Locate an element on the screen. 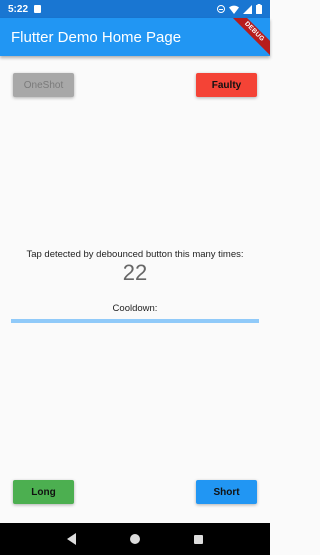 The height and width of the screenshot is (555, 320). cooldown-progress-fill is located at coordinates (135, 321).